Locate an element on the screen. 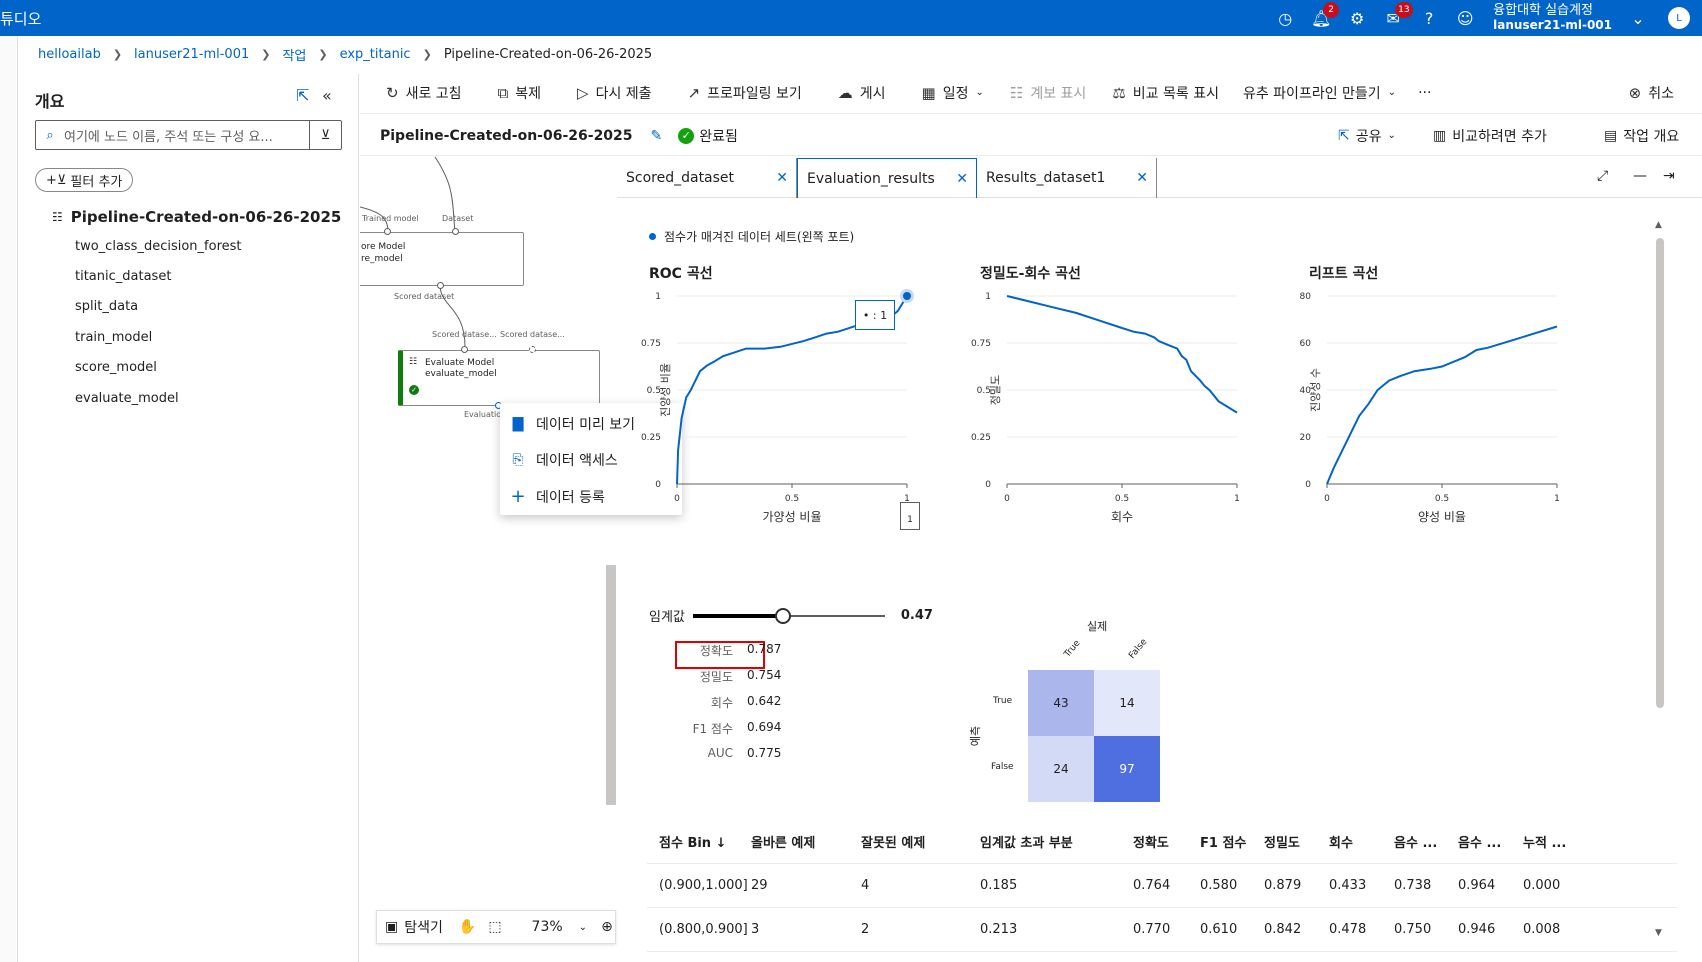 The width and height of the screenshot is (1702, 962). megaphone-icon: ✉ 13 is located at coordinates (1394, 18).